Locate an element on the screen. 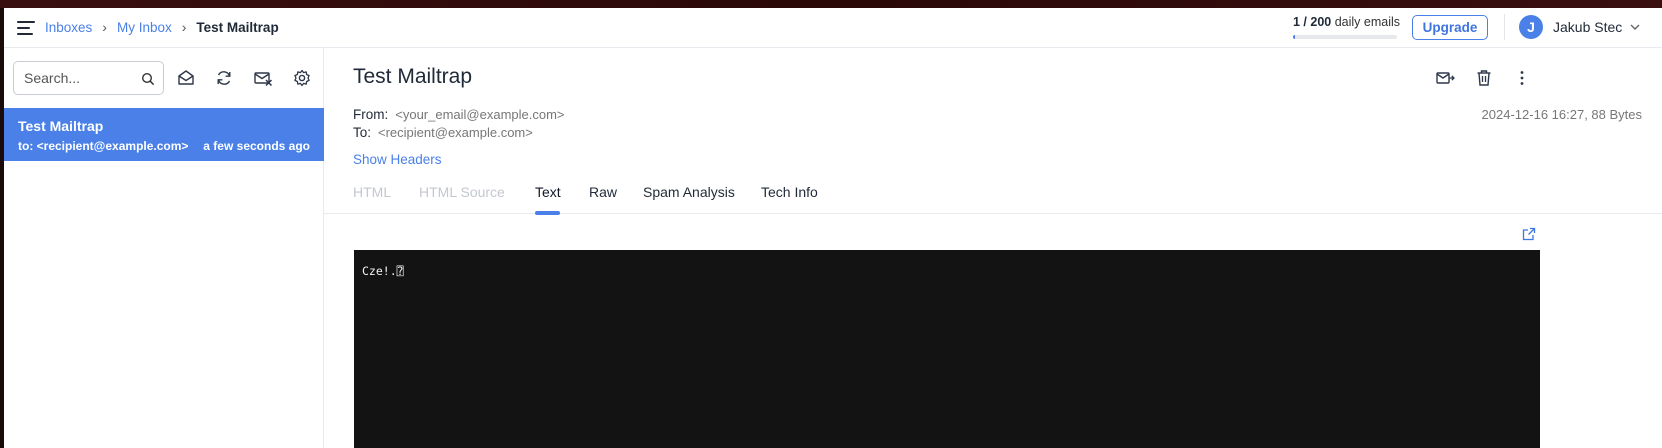  breadcrumb-current: Test Mailtrap is located at coordinates (237, 27).